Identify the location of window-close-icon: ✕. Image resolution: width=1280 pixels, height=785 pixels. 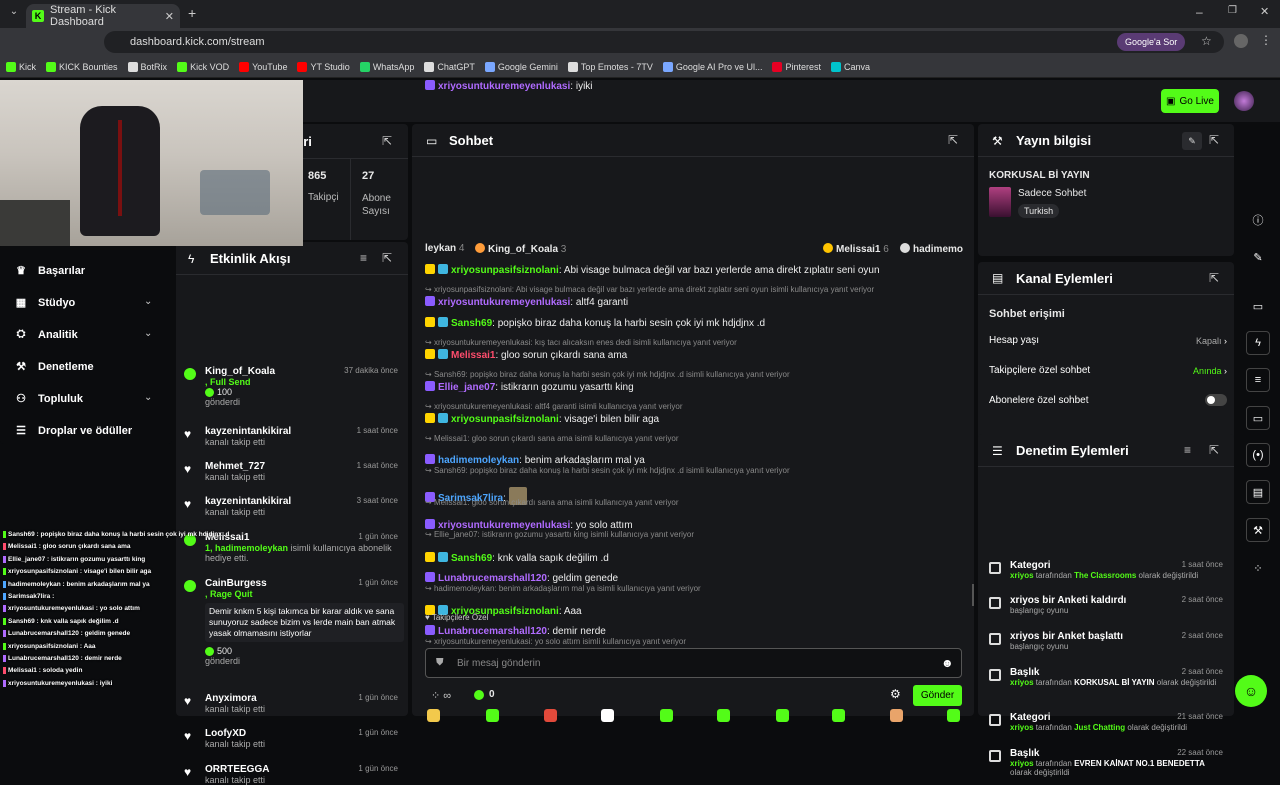
(1264, 11).